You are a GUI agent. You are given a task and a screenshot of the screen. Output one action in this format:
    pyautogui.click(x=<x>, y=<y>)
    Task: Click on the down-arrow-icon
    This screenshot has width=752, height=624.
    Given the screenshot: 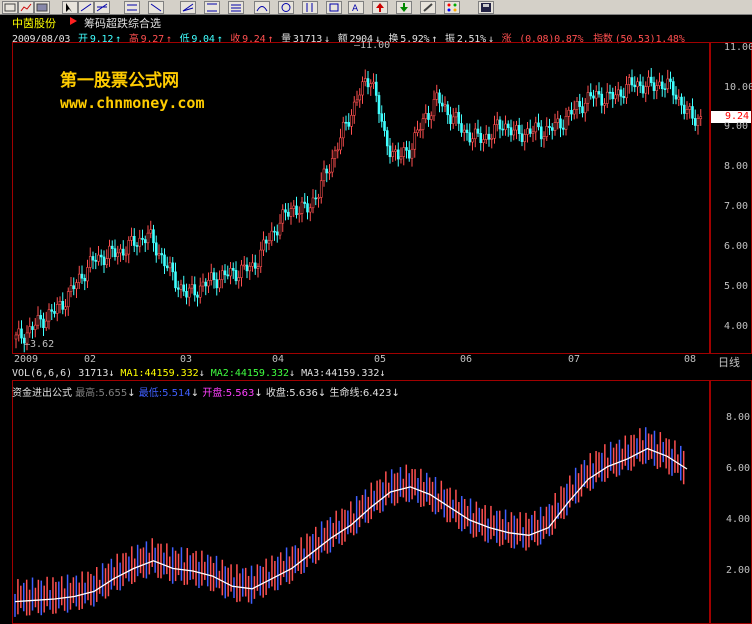 What is the action you would take?
    pyautogui.click(x=404, y=7)
    